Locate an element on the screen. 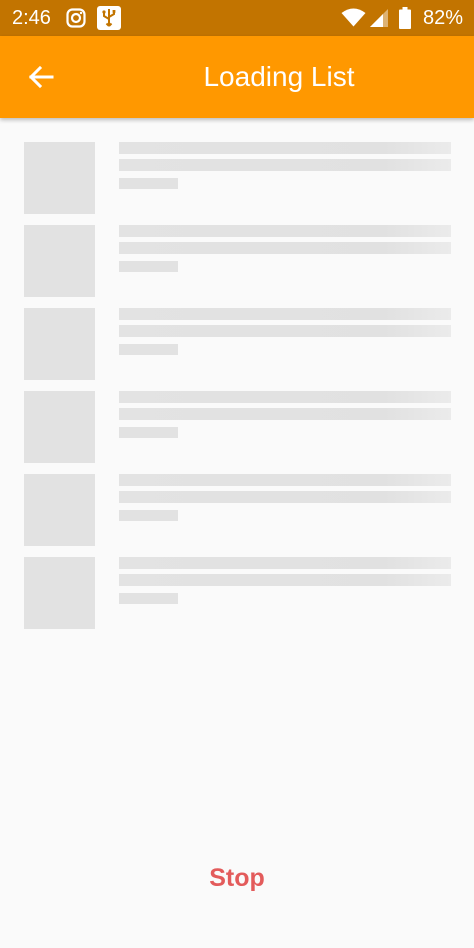  app-bar: Loading List is located at coordinates (237, 77).